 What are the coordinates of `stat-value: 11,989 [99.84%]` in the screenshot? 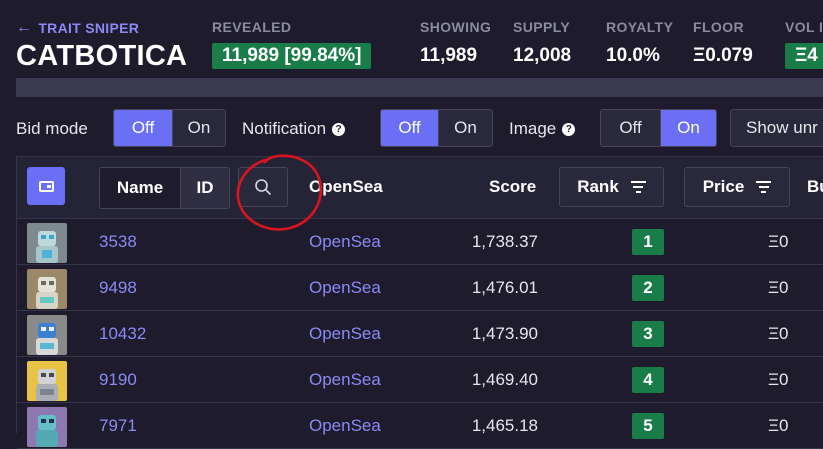 It's located at (292, 56).